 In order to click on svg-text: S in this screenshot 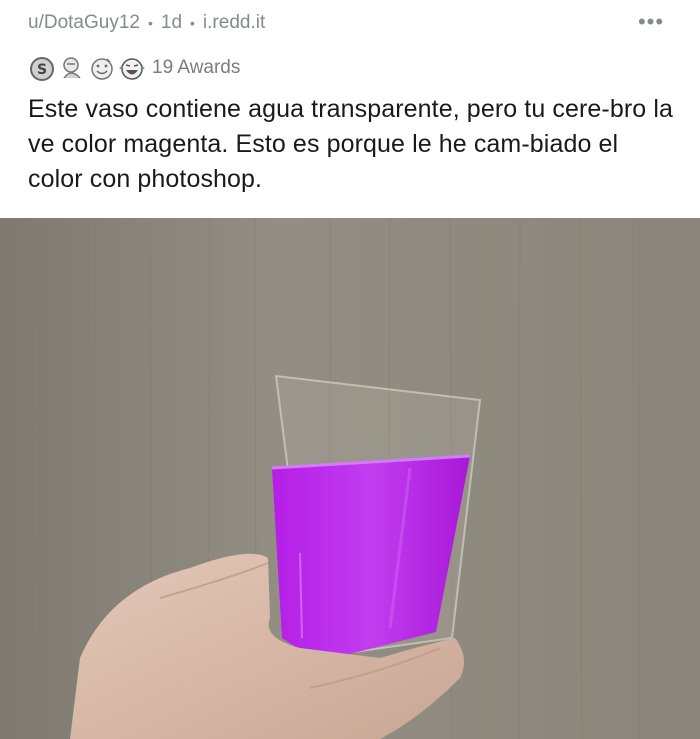, I will do `click(42, 70)`.